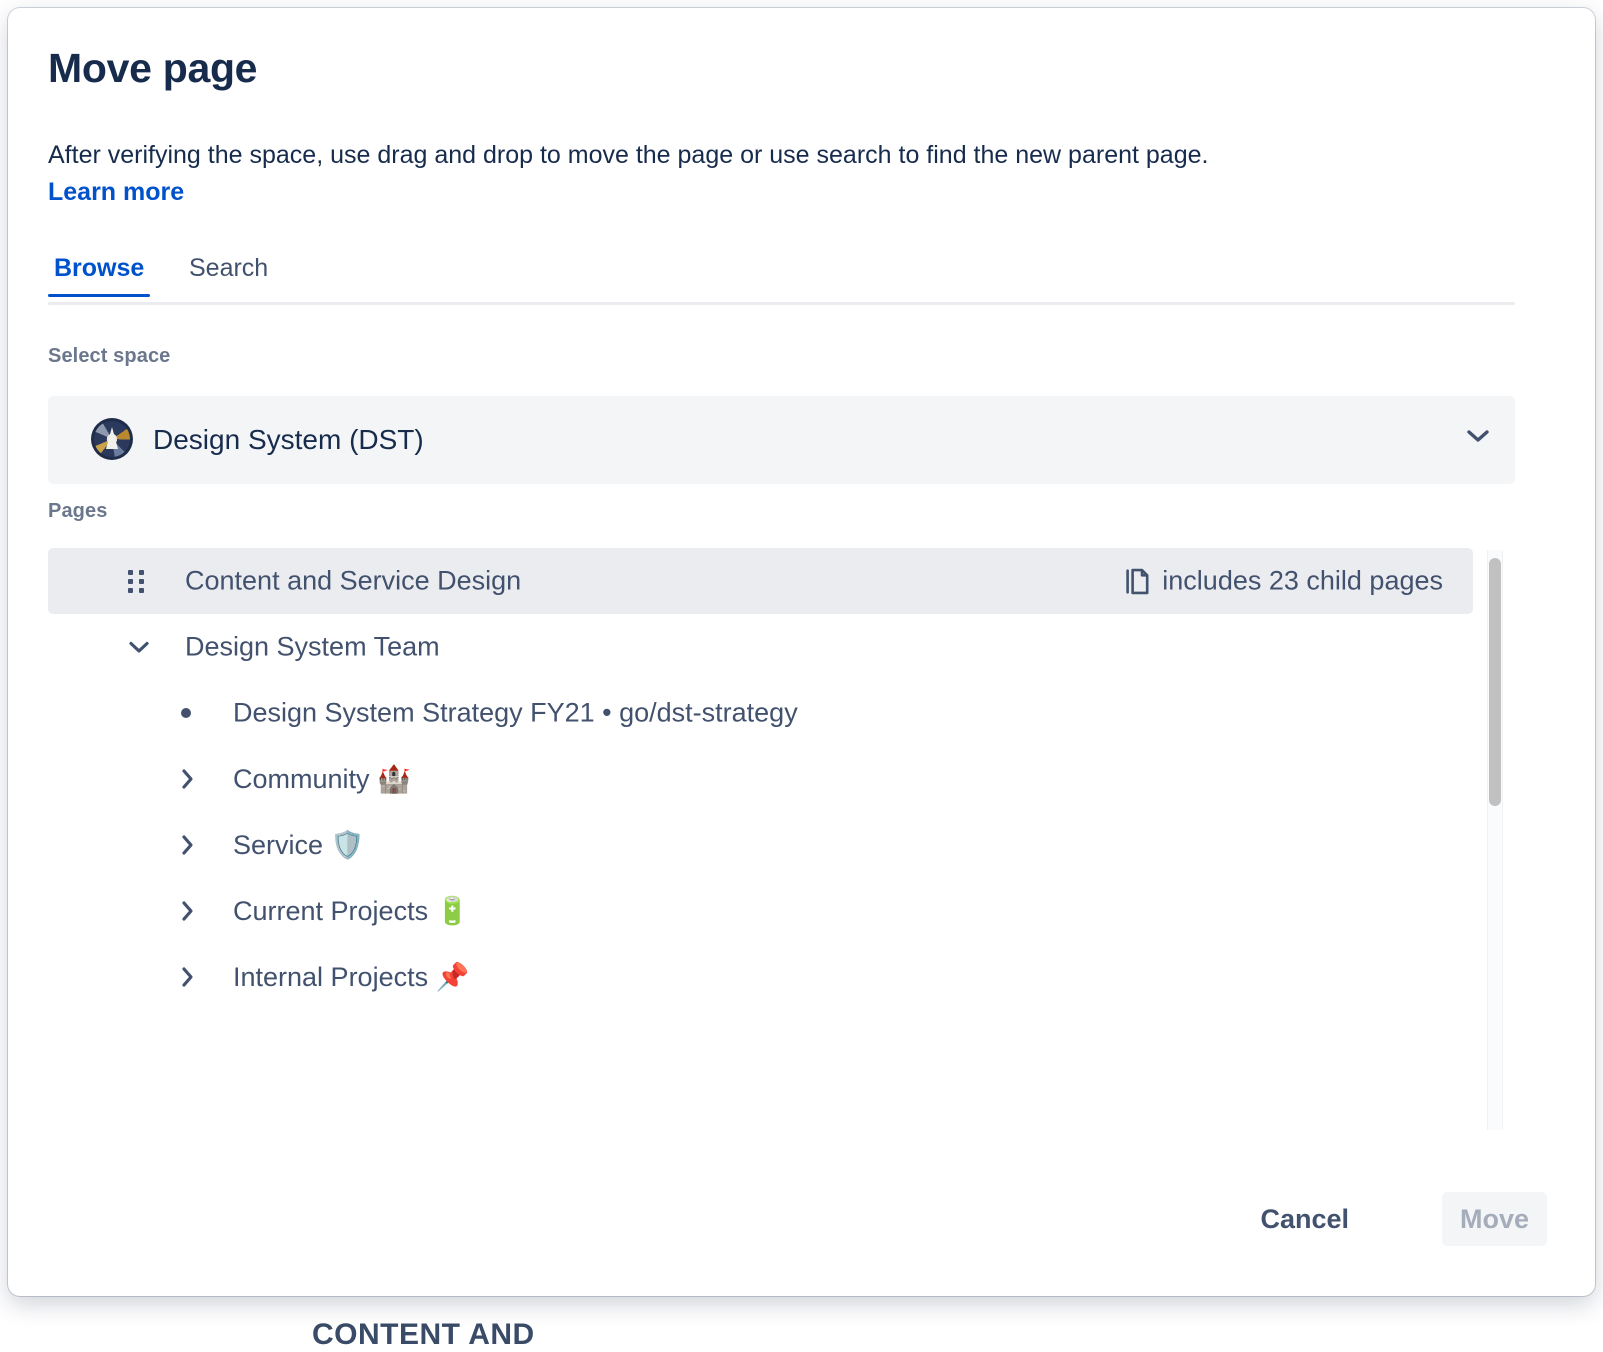  I want to click on cancel-button: Cancel, so click(1304, 1219).